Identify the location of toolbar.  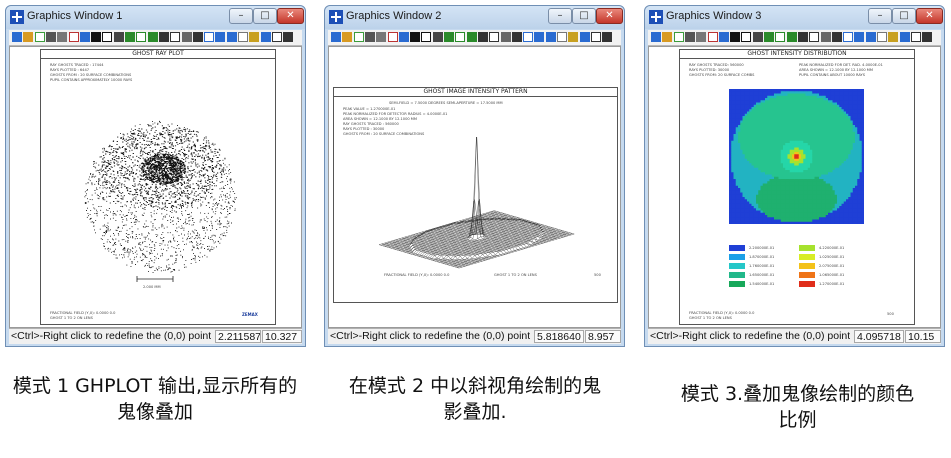
(155, 38).